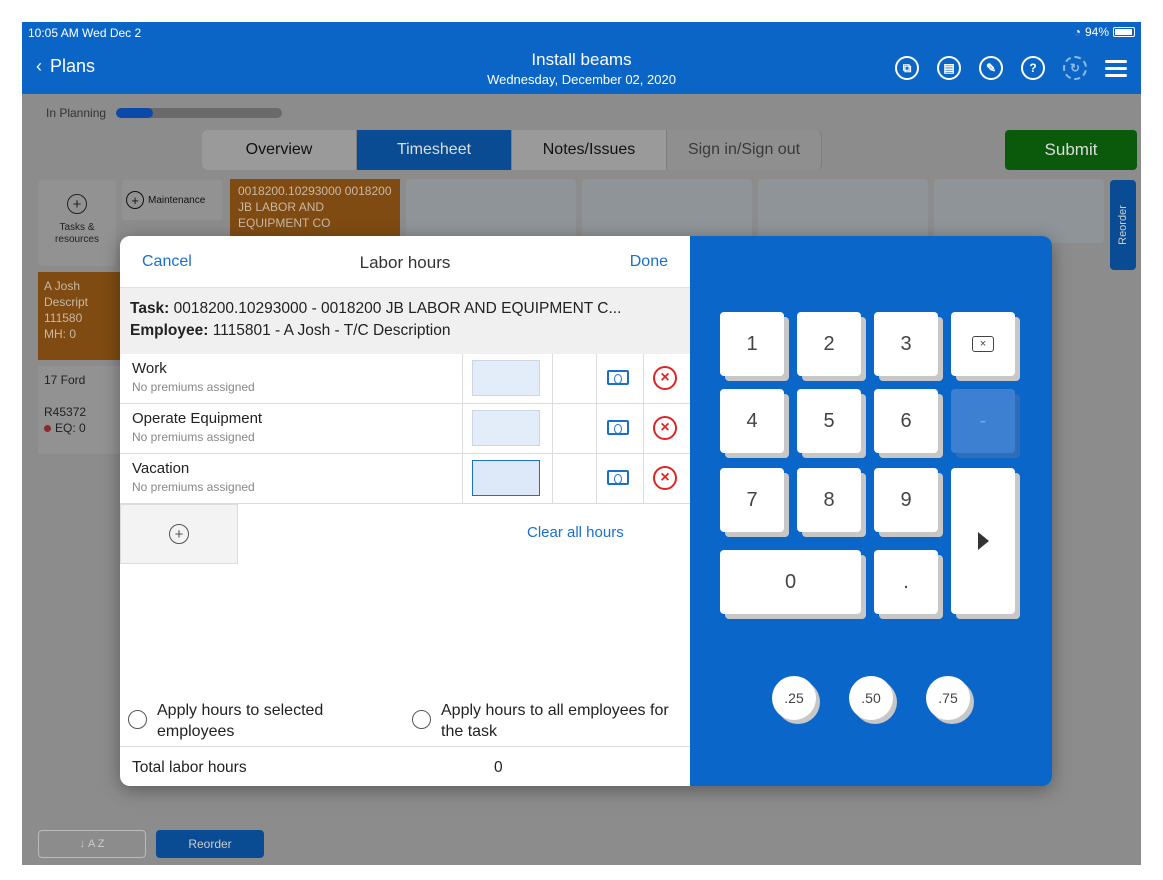 The height and width of the screenshot is (880, 1163). I want to click on refresh-icon: ↻, so click(1075, 68).